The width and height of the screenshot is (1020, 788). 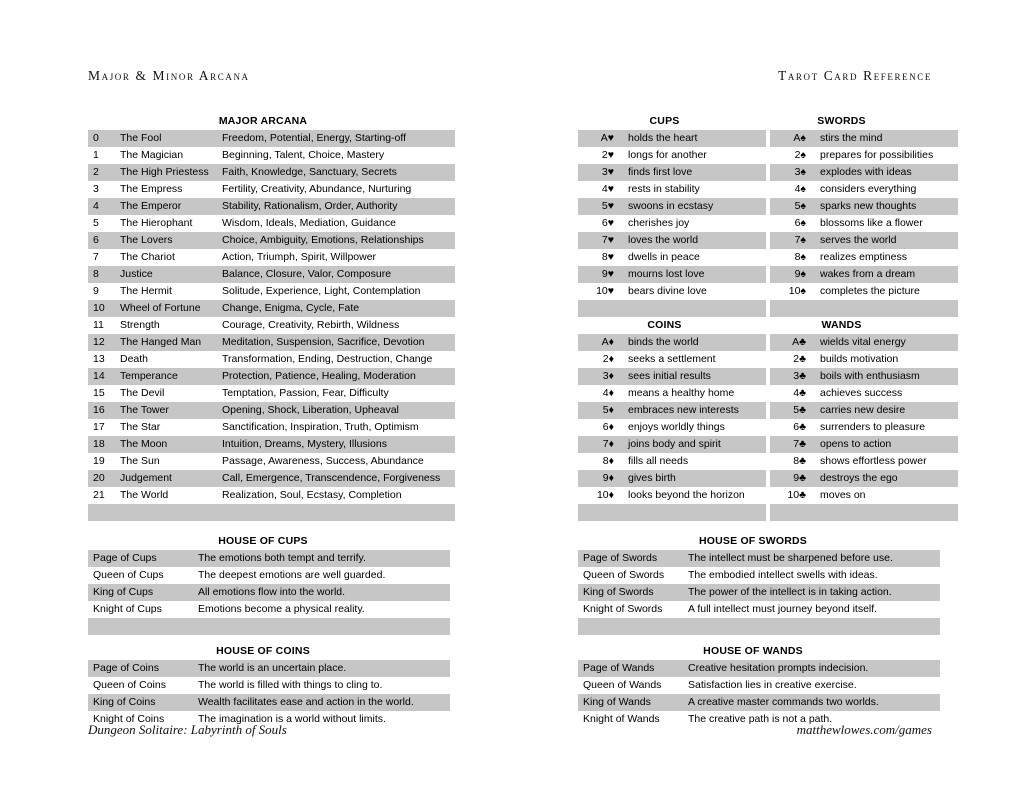 What do you see at coordinates (599, 359) in the screenshot?
I see `card-rank: 2♦` at bounding box center [599, 359].